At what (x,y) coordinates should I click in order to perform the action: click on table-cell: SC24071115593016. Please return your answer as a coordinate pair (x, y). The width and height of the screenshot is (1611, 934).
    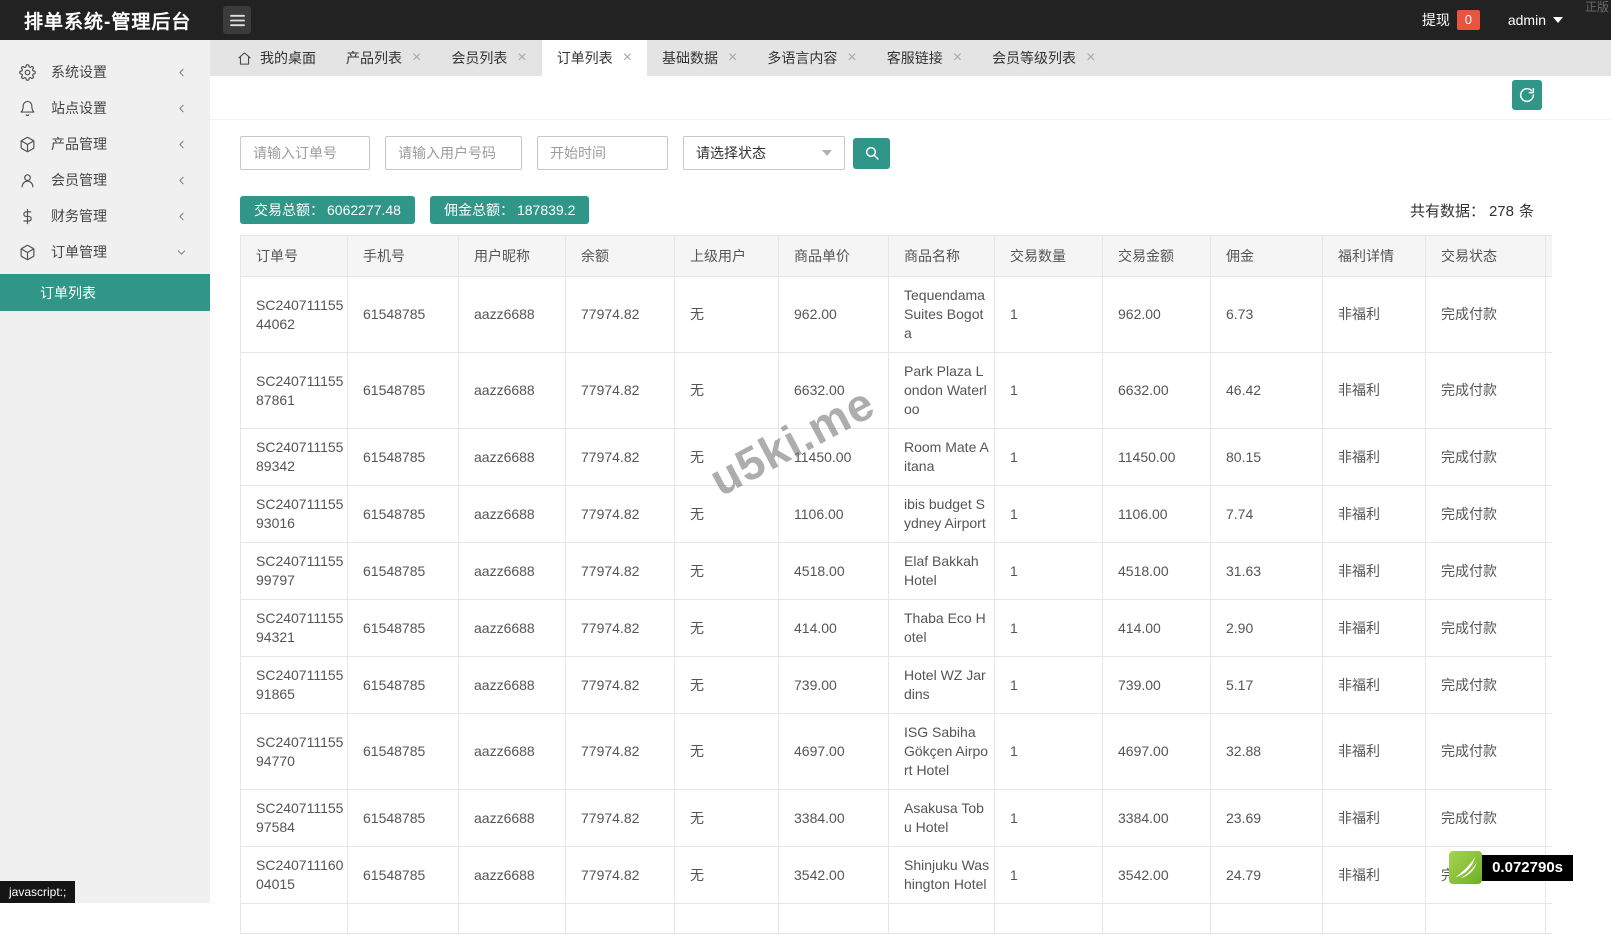
    Looking at the image, I should click on (294, 514).